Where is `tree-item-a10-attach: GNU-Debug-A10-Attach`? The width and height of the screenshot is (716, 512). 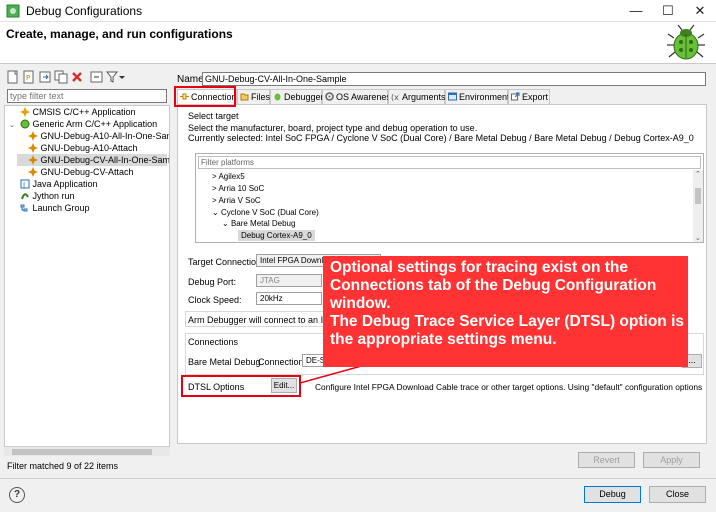 tree-item-a10-attach: GNU-Debug-A10-Attach is located at coordinates (77, 148).